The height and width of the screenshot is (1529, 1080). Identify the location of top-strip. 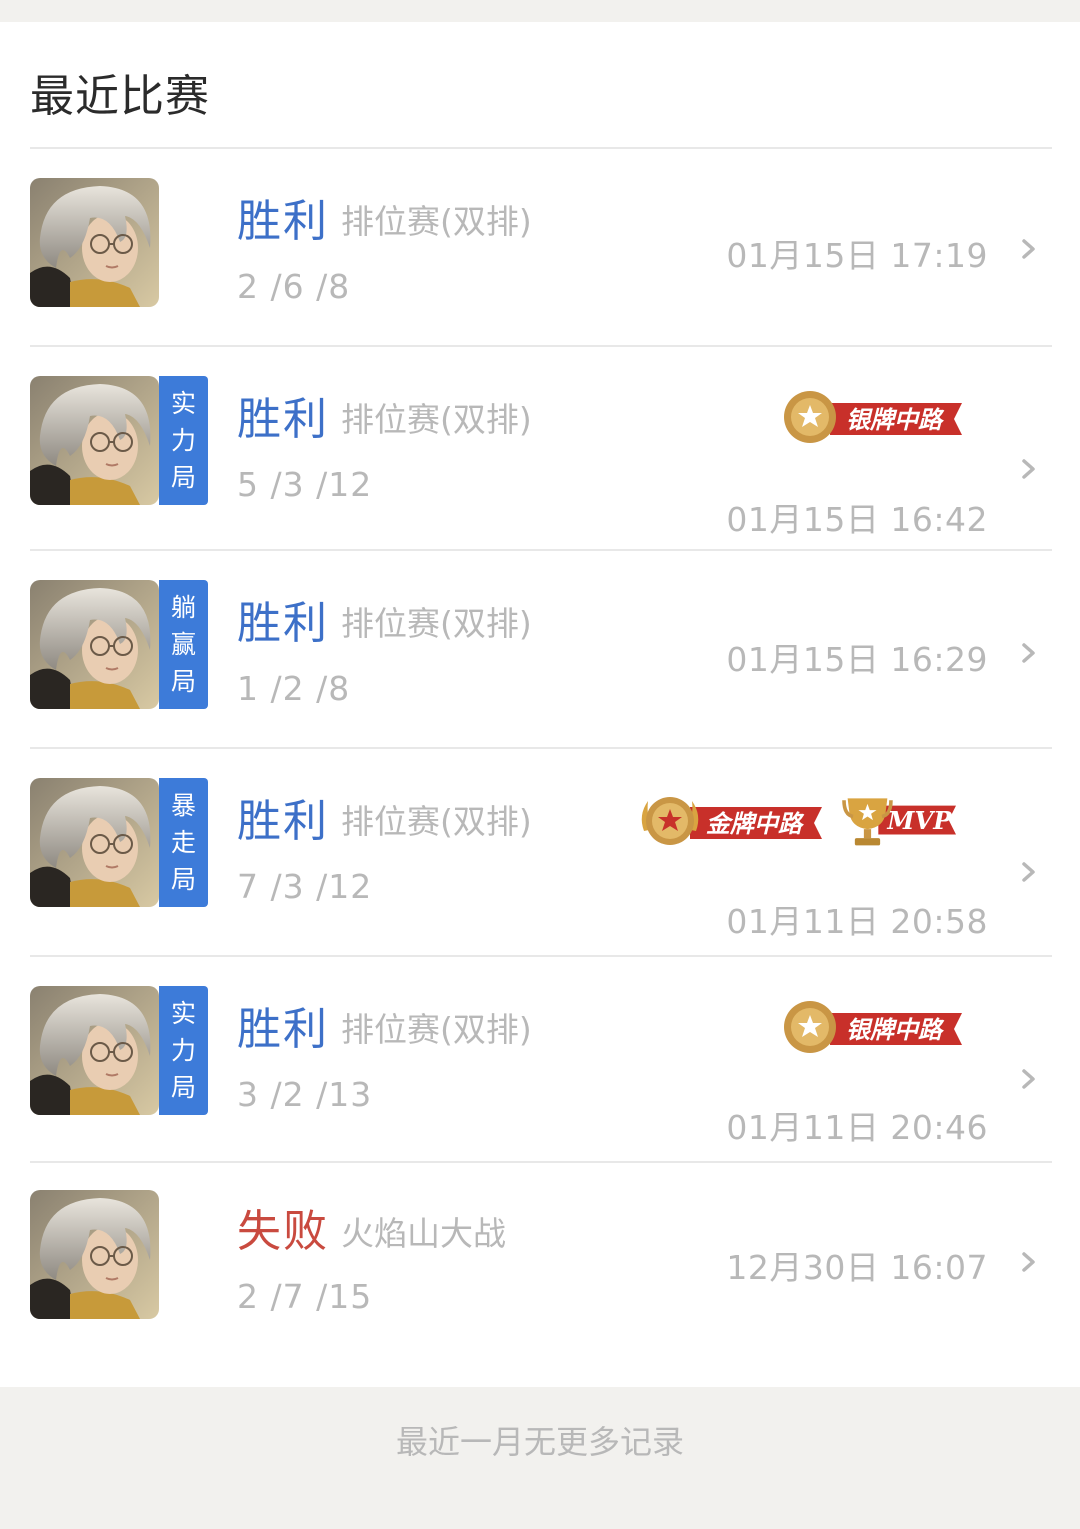
(540, 11).